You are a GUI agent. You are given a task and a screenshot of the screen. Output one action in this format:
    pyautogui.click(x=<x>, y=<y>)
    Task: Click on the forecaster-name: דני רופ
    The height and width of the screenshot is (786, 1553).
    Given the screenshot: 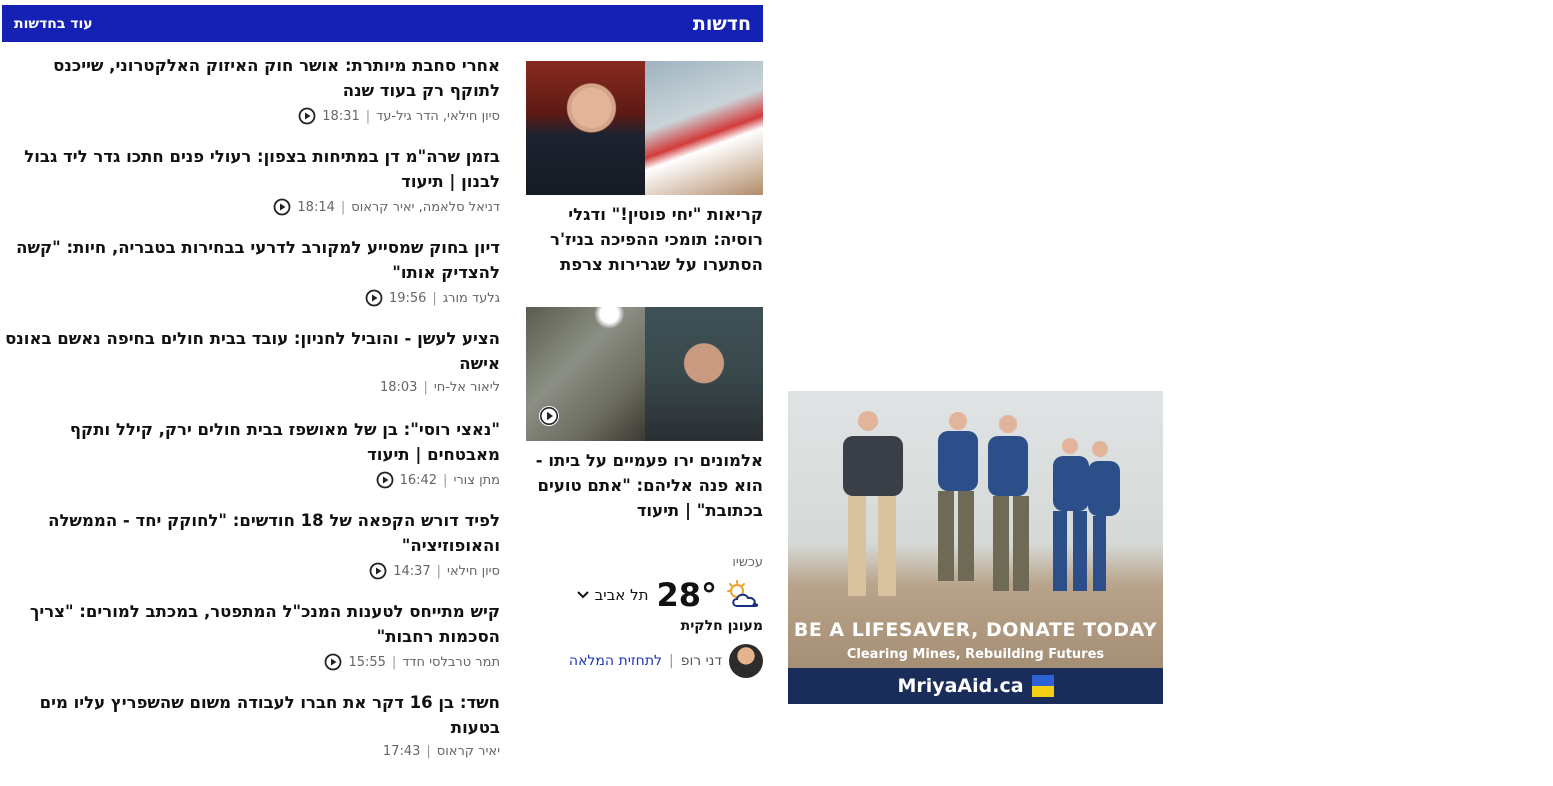 What is the action you would take?
    pyautogui.click(x=701, y=661)
    